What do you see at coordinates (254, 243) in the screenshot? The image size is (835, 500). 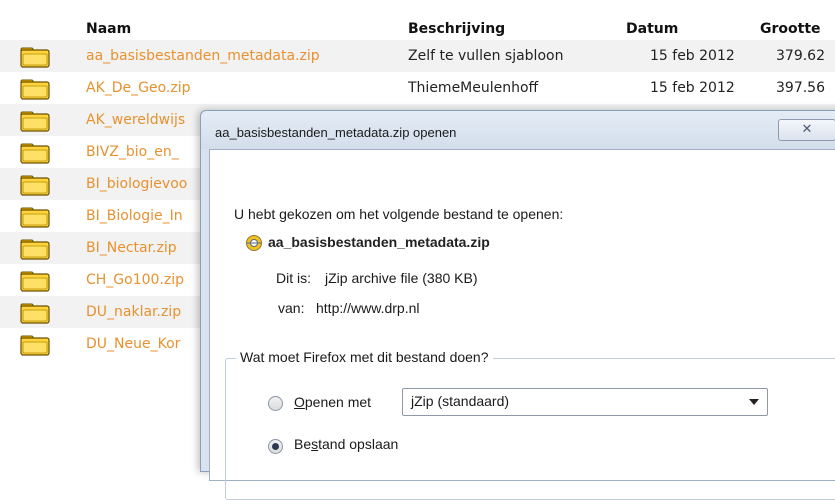 I see `firefox-file-icon` at bounding box center [254, 243].